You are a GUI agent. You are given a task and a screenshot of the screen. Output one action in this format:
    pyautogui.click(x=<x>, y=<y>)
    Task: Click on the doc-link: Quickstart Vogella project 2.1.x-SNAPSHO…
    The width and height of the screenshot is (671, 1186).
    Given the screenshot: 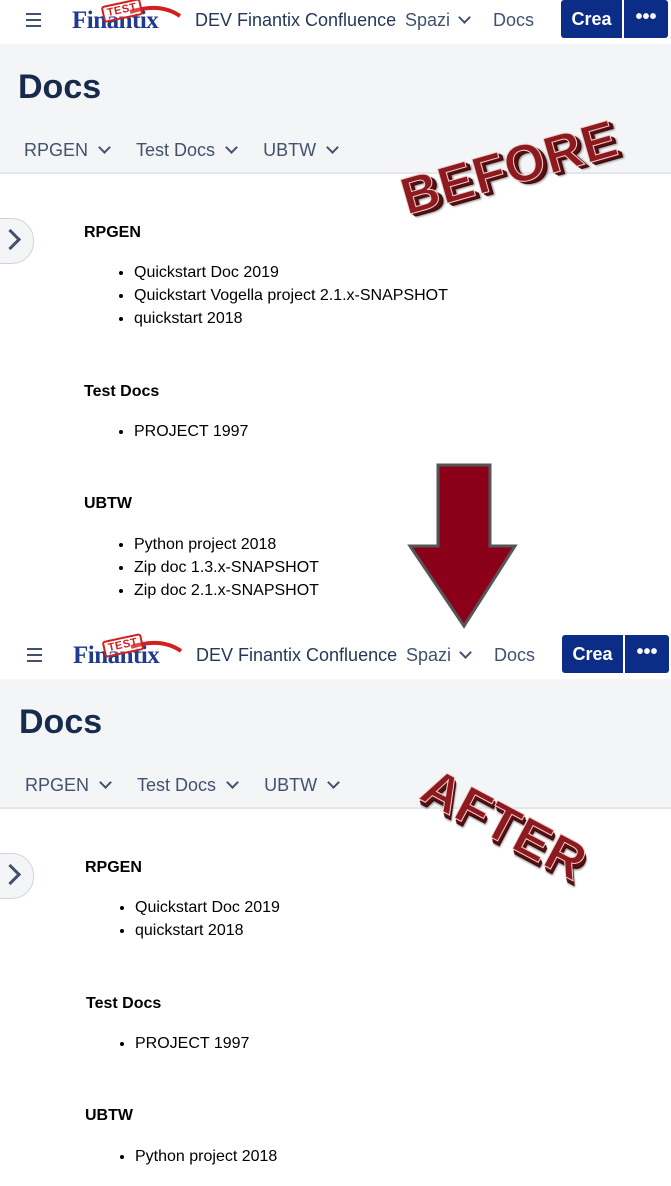 What is the action you would take?
    pyautogui.click(x=291, y=295)
    